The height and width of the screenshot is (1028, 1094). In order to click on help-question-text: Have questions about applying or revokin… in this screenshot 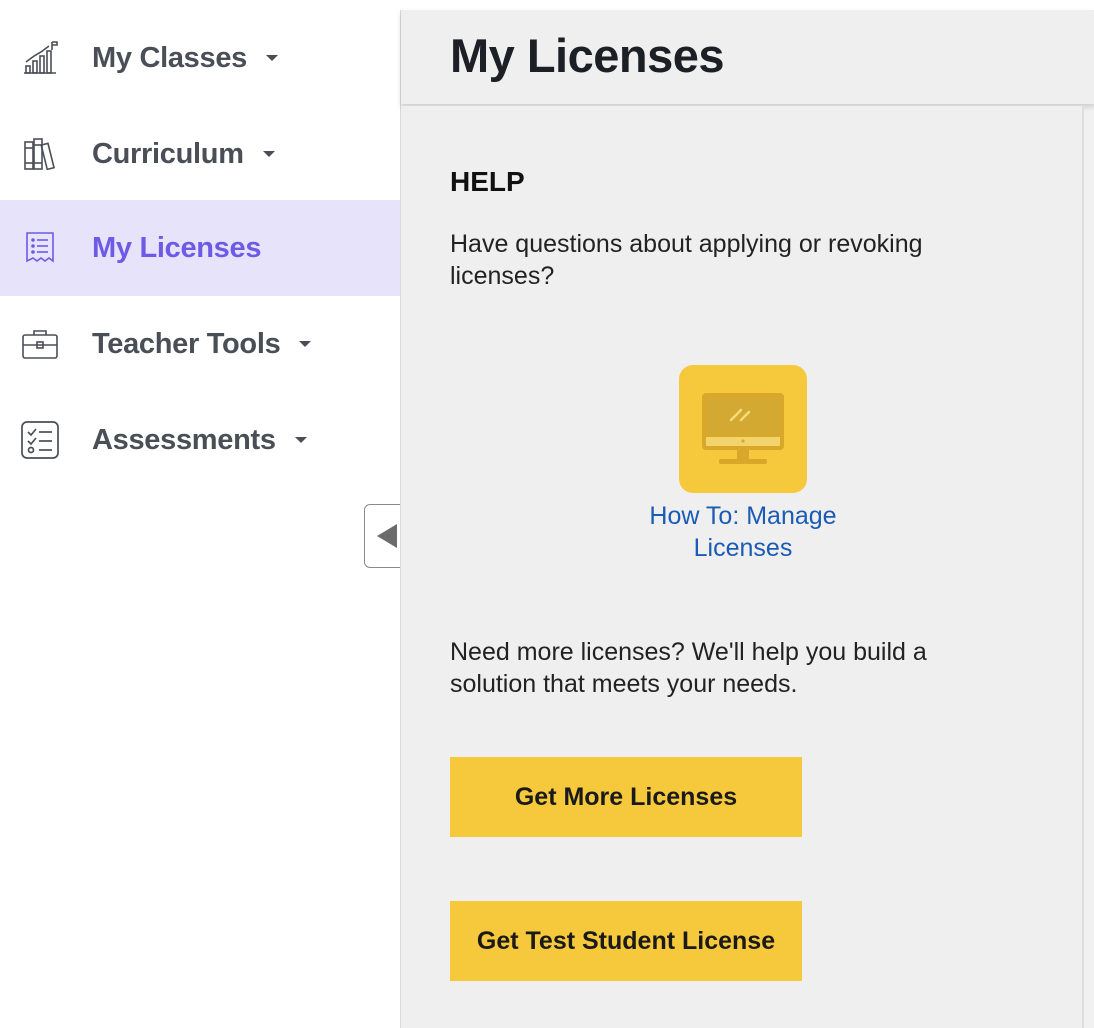, I will do `click(686, 260)`.